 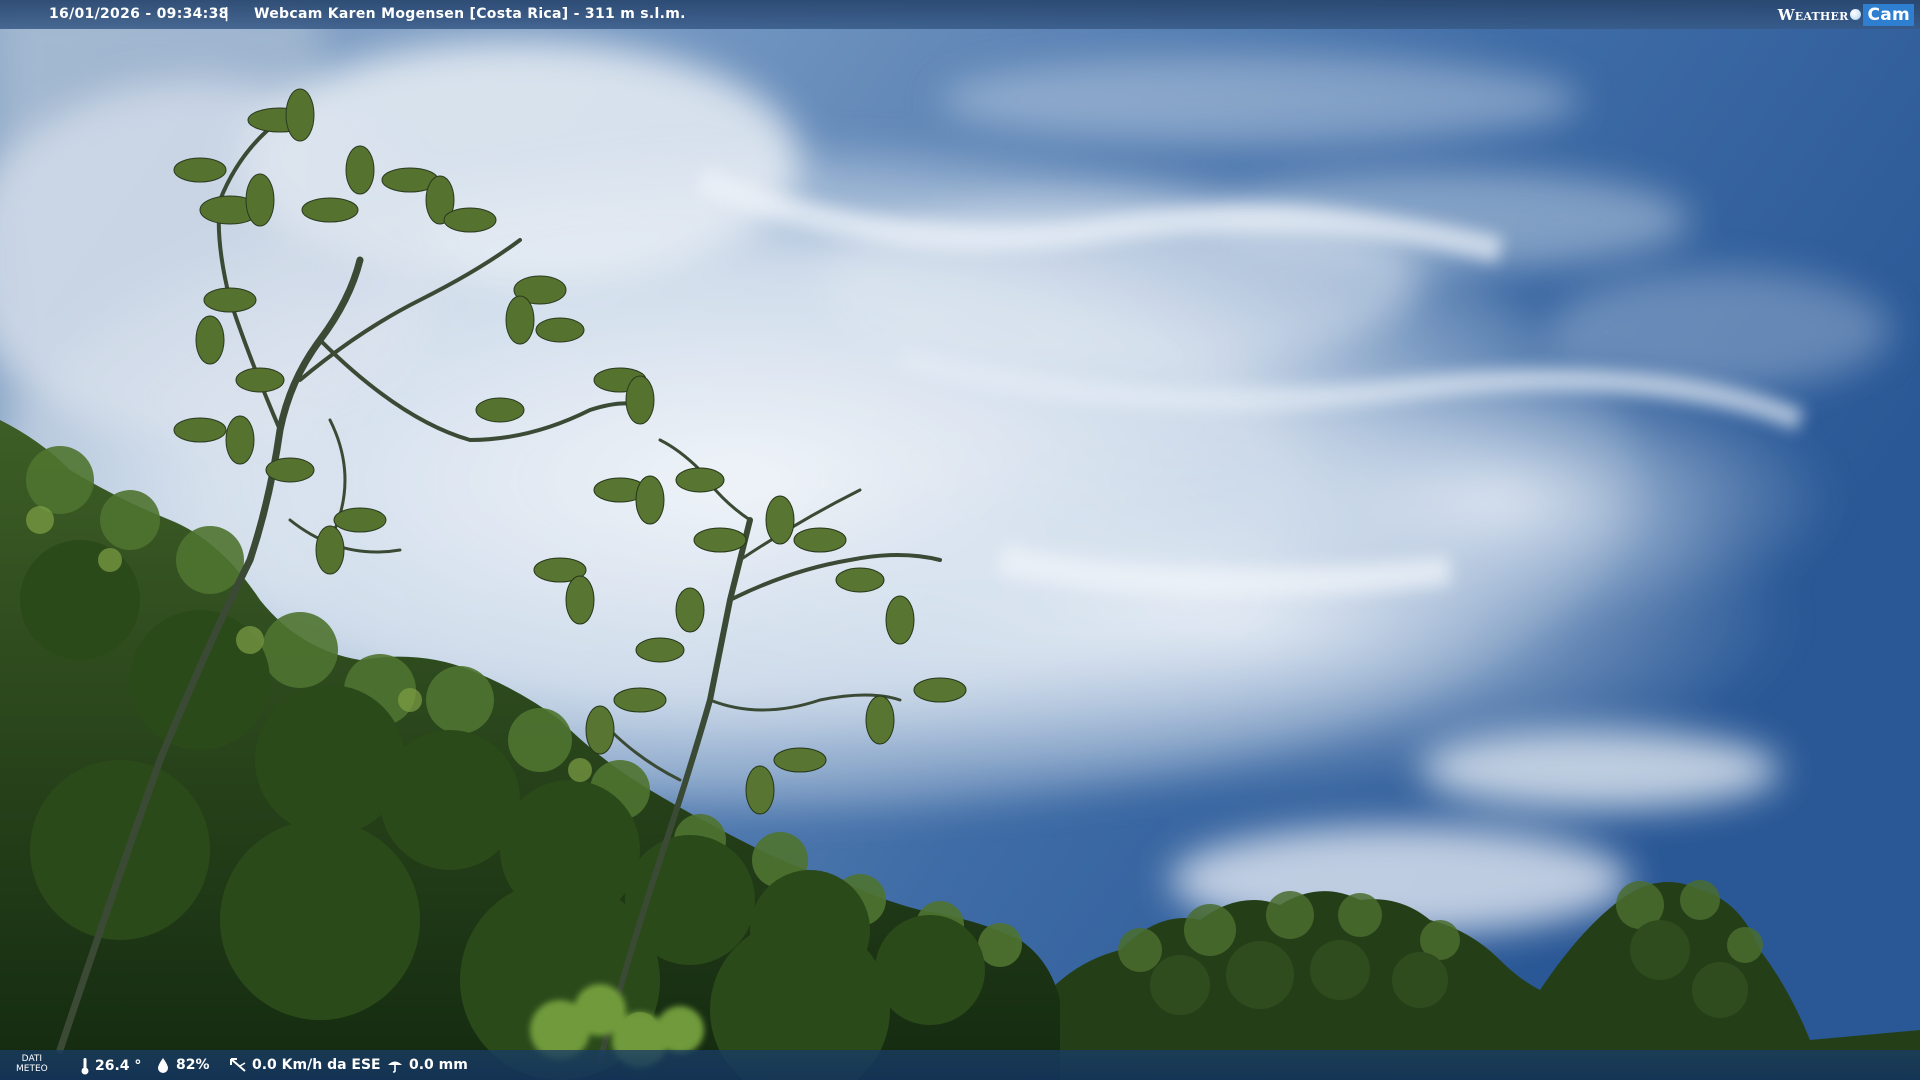 I want to click on rain-gauge-icon, so click(x=395, y=1067).